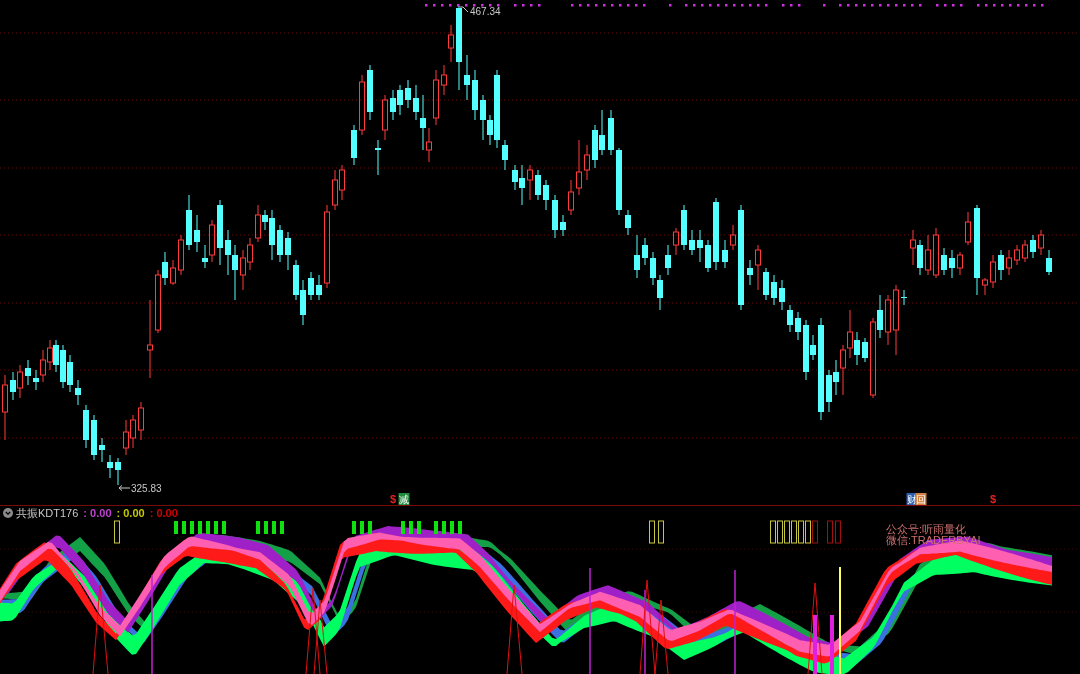 The height and width of the screenshot is (674, 1080). I want to click on event-badge: 回, so click(921, 499).